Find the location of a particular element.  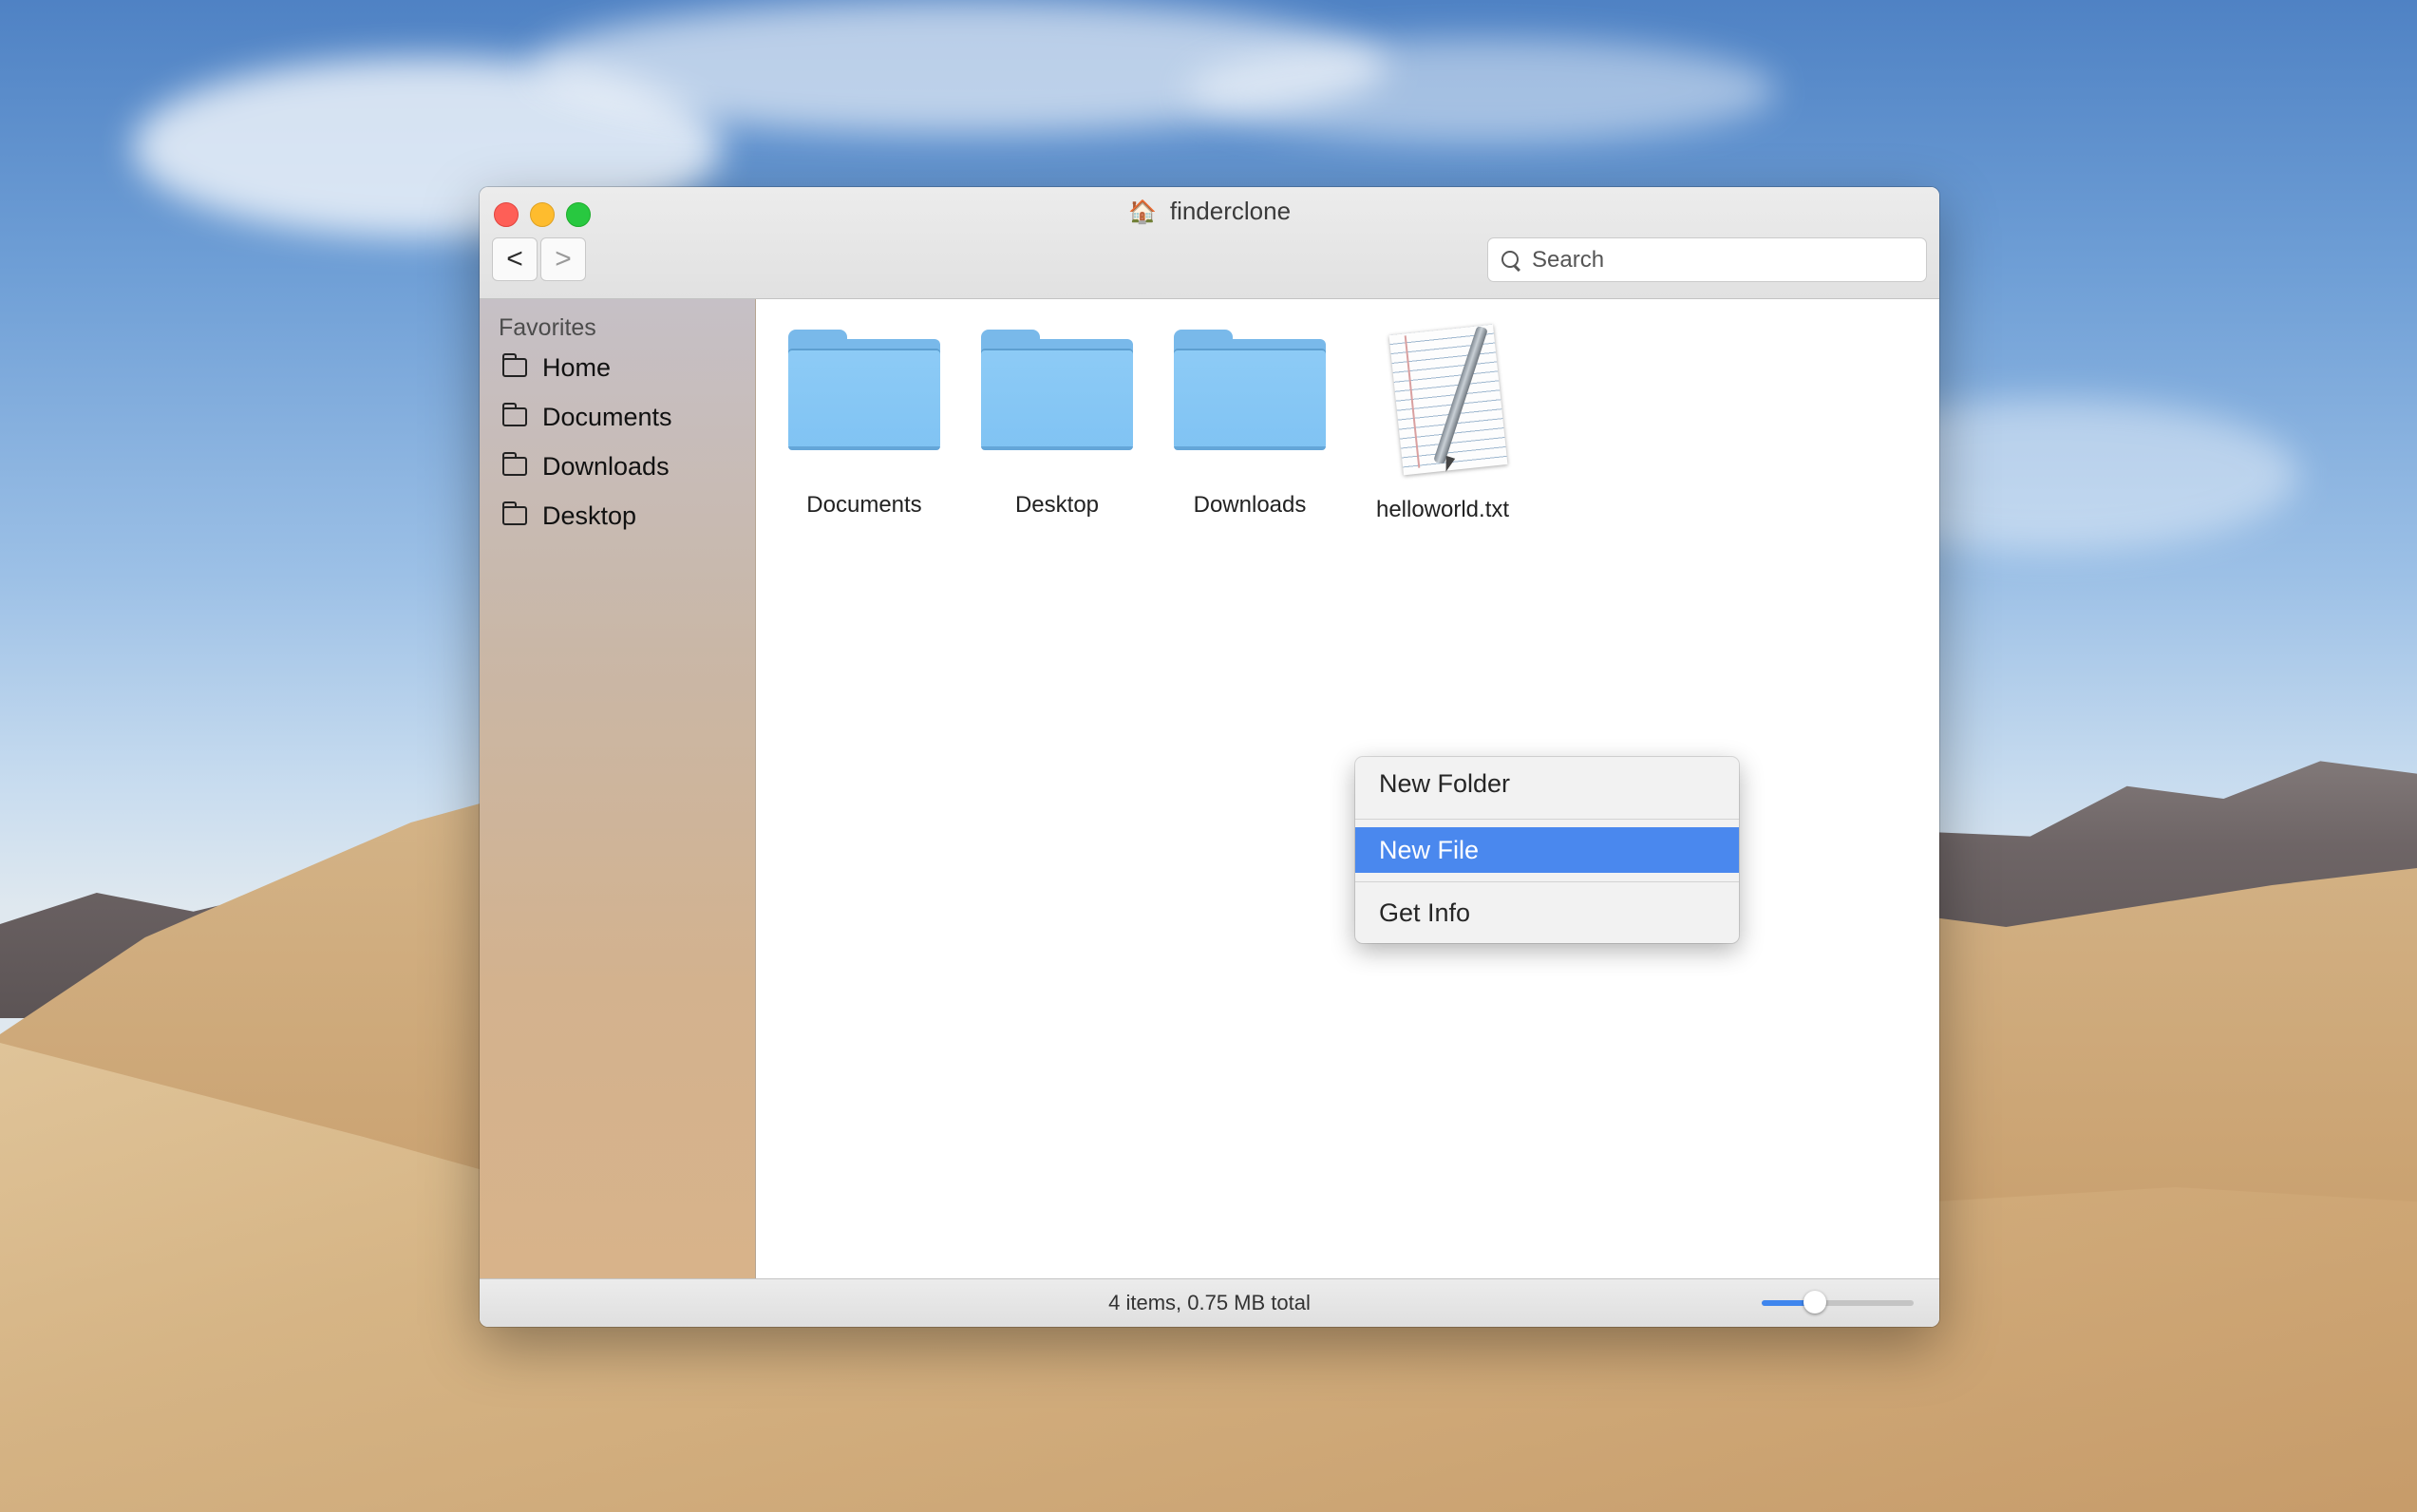

sidebar-item-home: Home is located at coordinates (556, 368).